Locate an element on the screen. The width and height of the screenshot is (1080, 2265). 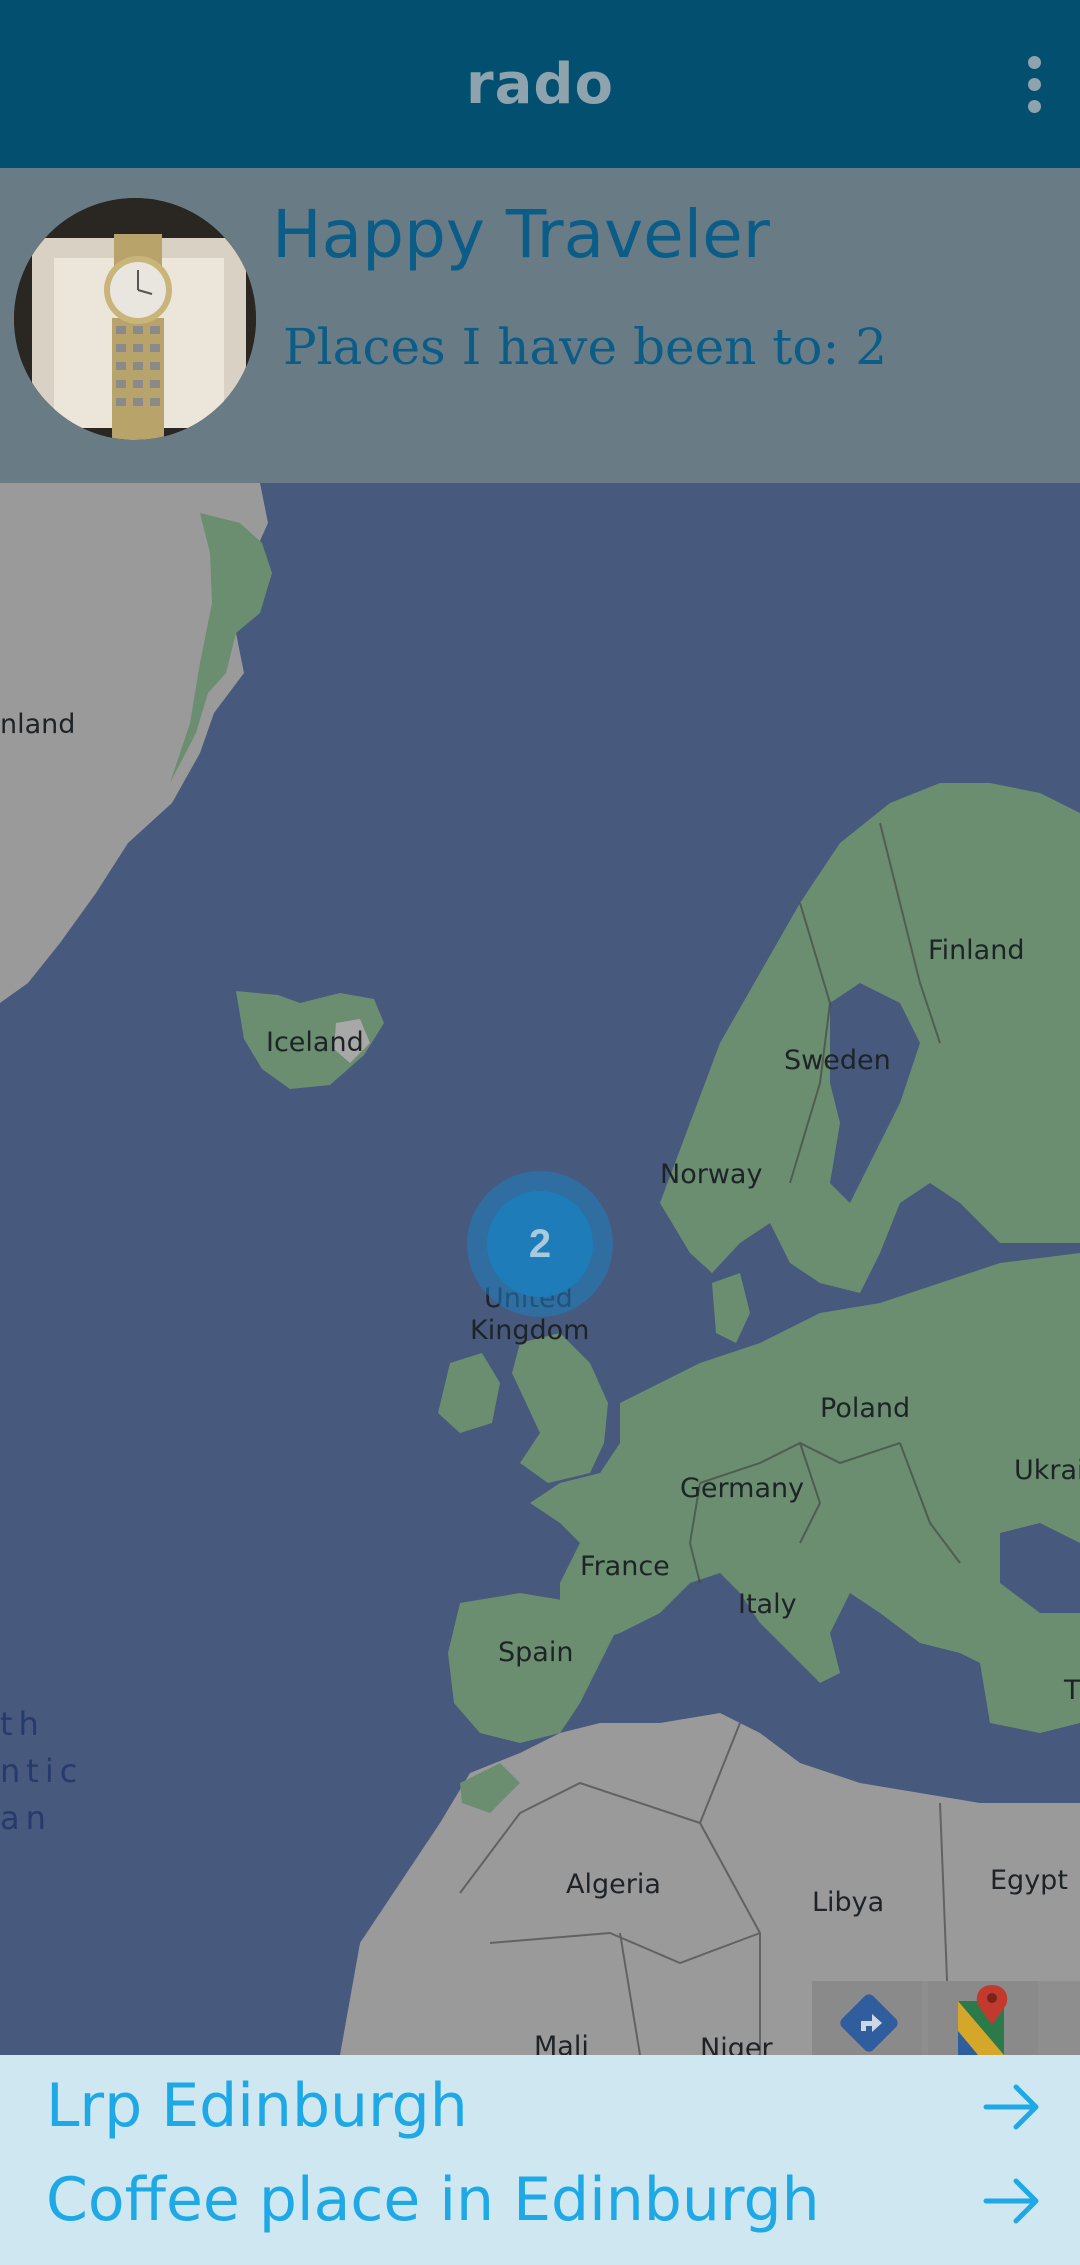
app-title: rado is located at coordinates (540, 84).